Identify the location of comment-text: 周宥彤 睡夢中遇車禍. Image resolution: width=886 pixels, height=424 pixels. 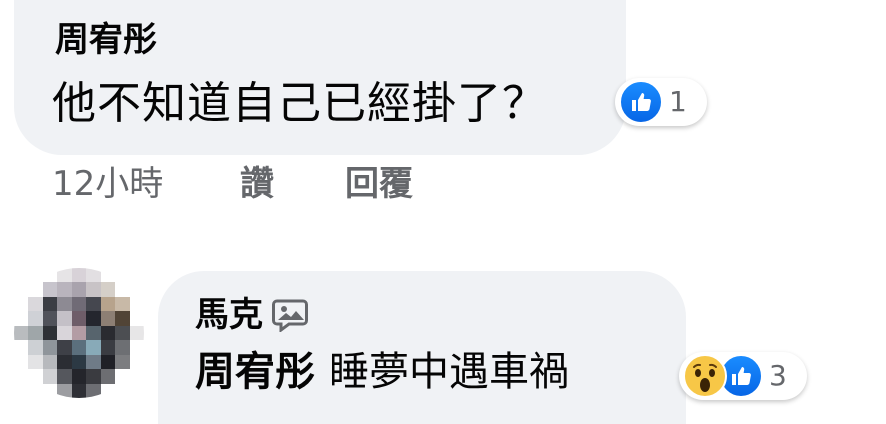
(382, 372).